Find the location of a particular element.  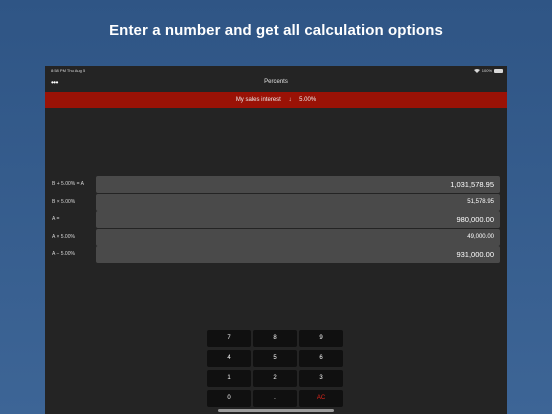

result-value: 931,000.00 is located at coordinates (298, 254).